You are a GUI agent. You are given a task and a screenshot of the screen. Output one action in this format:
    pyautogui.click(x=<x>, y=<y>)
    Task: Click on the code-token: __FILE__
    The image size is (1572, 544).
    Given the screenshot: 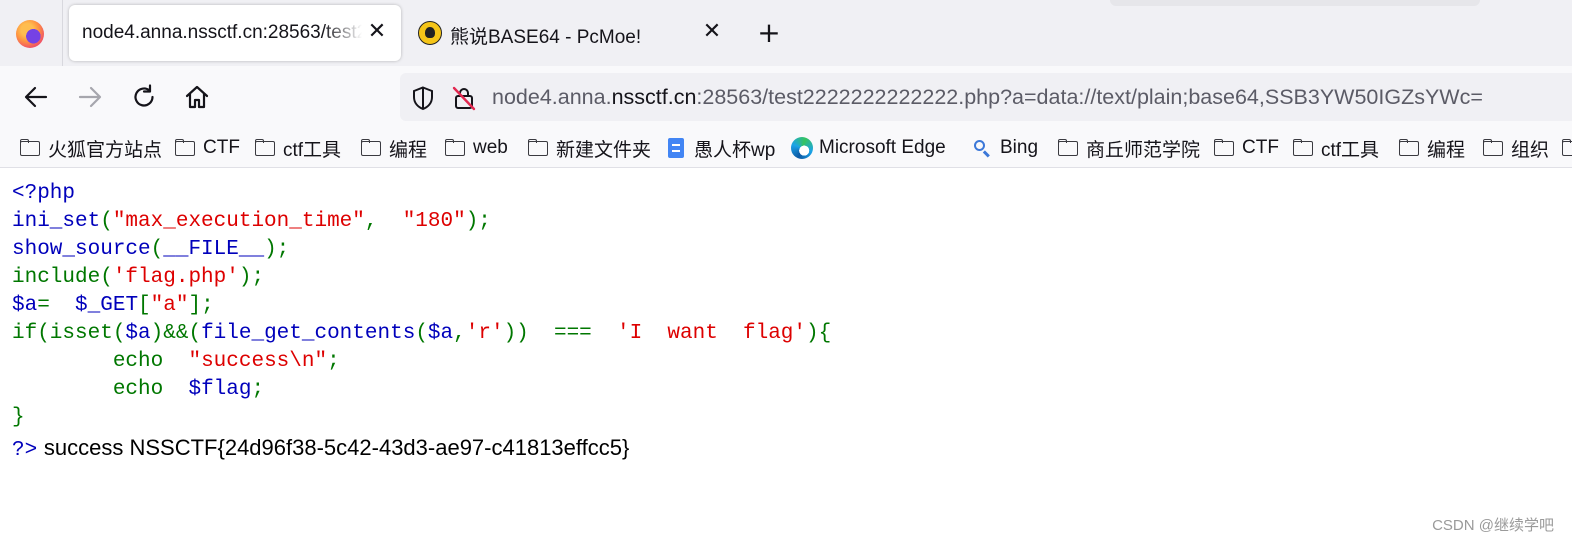 What is the action you would take?
    pyautogui.click(x=214, y=249)
    